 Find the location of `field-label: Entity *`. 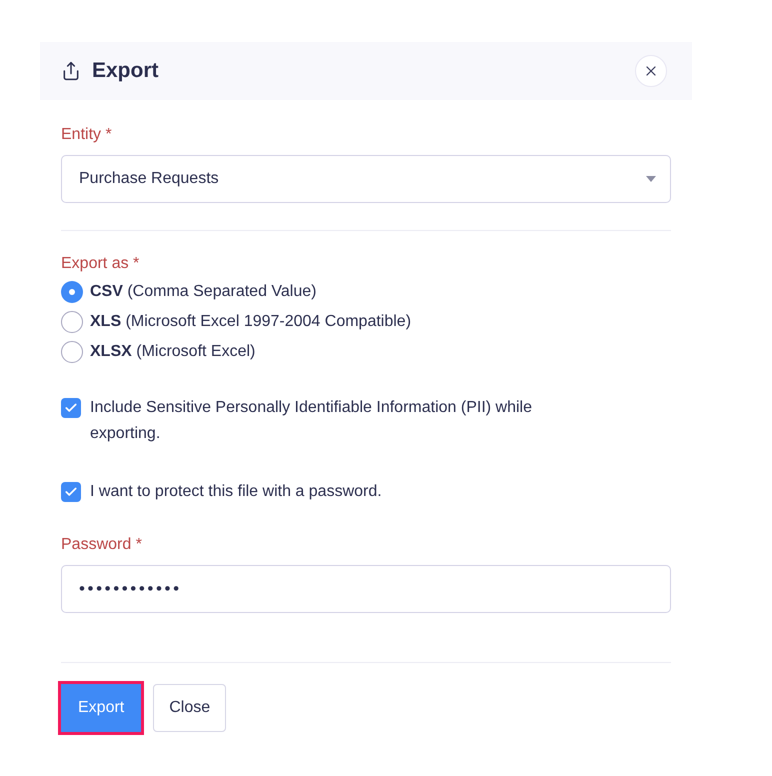

field-label: Entity * is located at coordinates (86, 135).